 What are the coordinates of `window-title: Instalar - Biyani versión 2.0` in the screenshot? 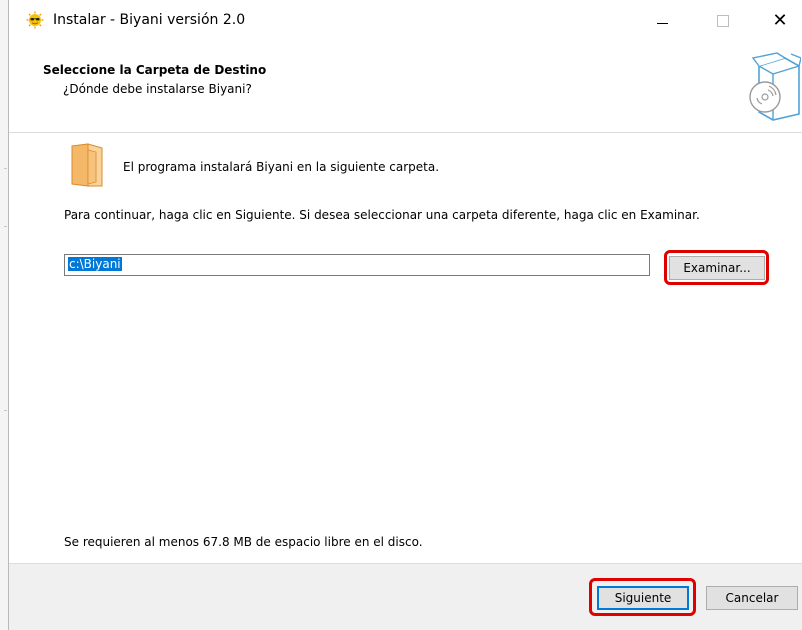 It's located at (149, 20).